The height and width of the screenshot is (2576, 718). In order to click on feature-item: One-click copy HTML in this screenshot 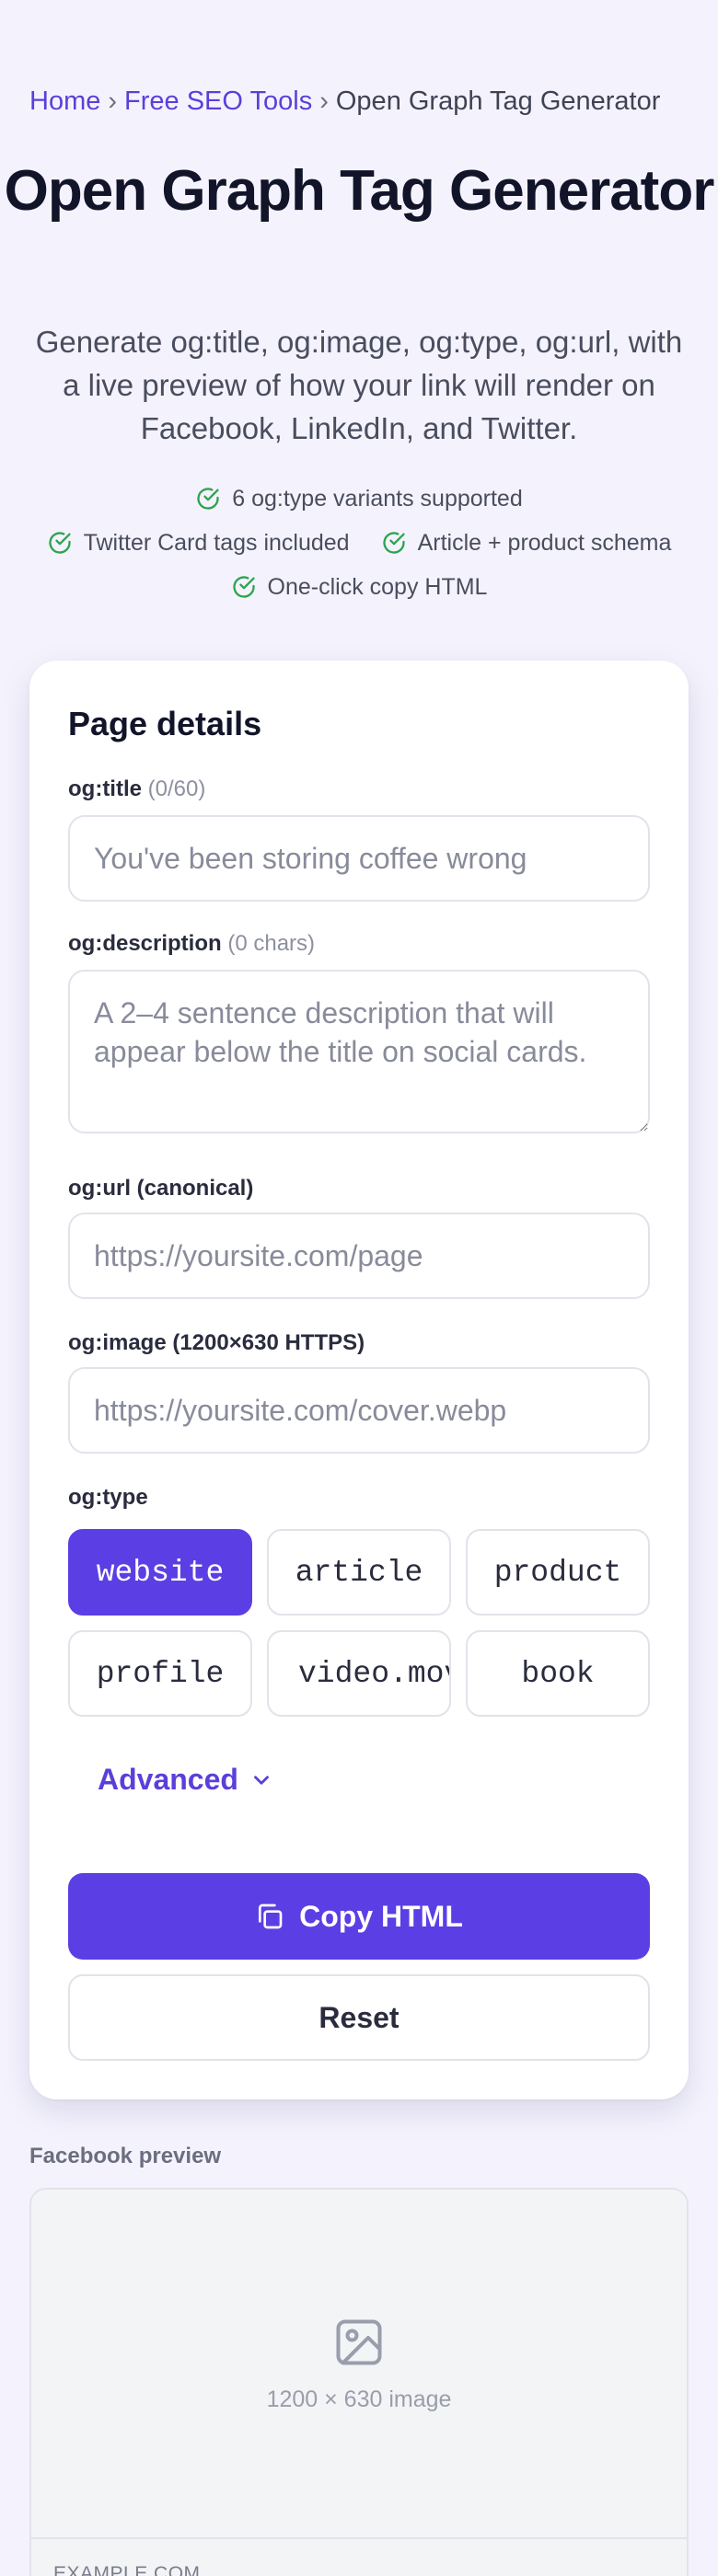, I will do `click(359, 587)`.